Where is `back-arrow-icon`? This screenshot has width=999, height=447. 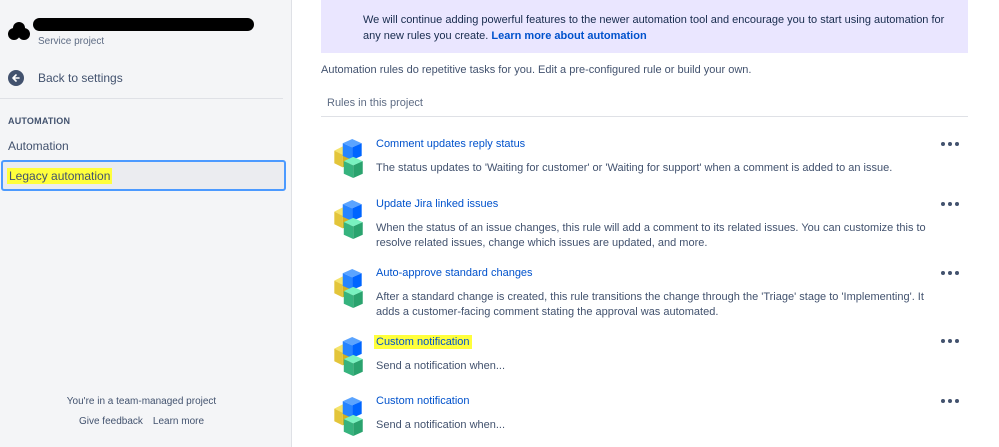
back-arrow-icon is located at coordinates (16, 78).